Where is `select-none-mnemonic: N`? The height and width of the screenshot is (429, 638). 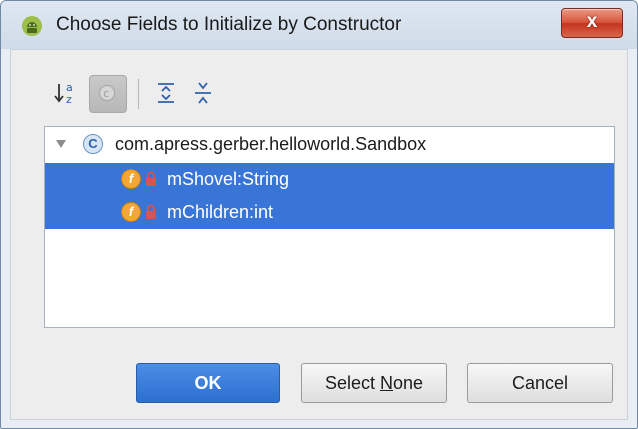 select-none-mnemonic: N is located at coordinates (386, 383).